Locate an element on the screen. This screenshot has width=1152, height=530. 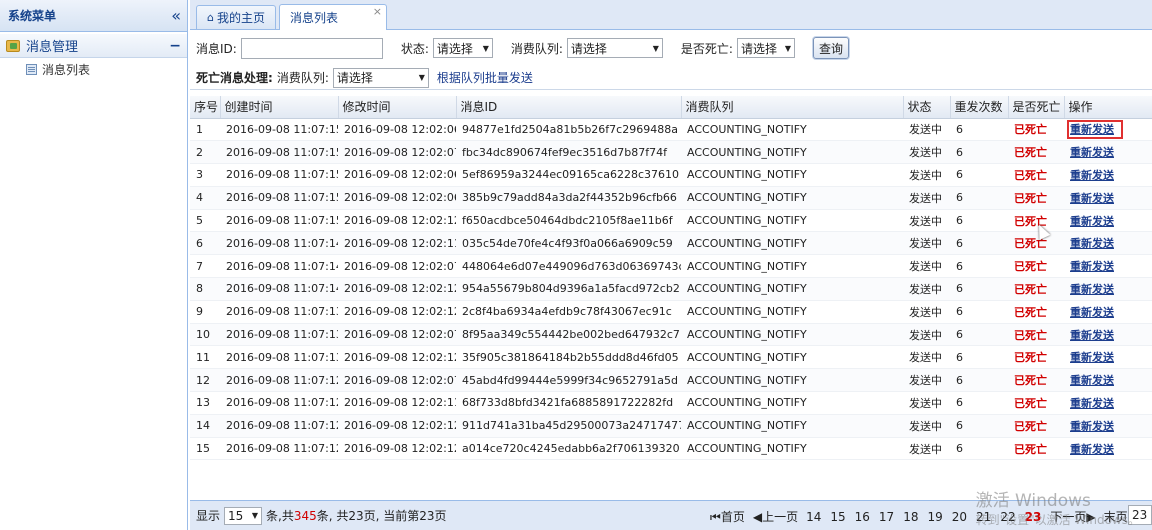
prev-label: 上一页 is located at coordinates (780, 517).